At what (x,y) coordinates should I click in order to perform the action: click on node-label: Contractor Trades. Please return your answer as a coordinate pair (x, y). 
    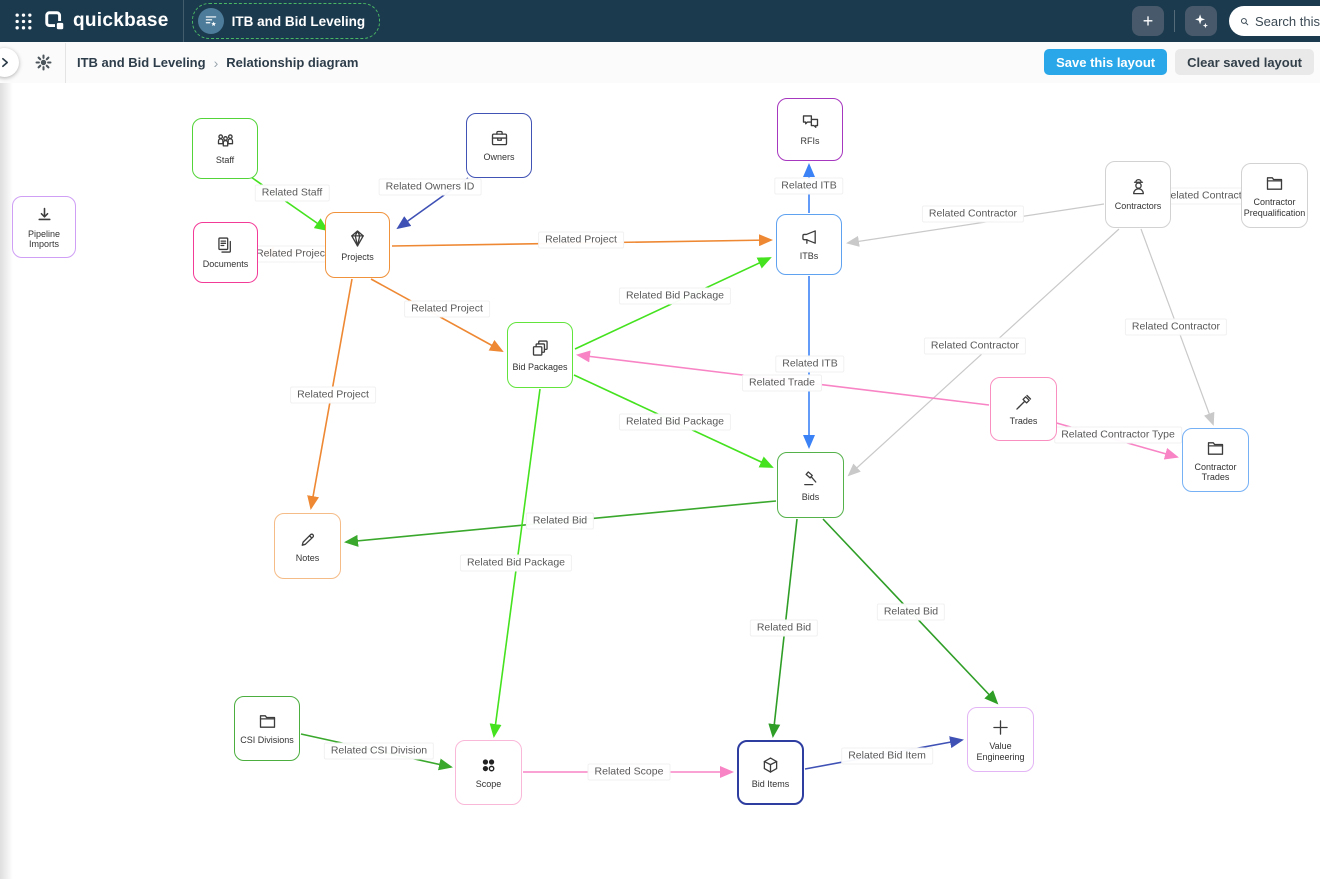
    Looking at the image, I should click on (1215, 471).